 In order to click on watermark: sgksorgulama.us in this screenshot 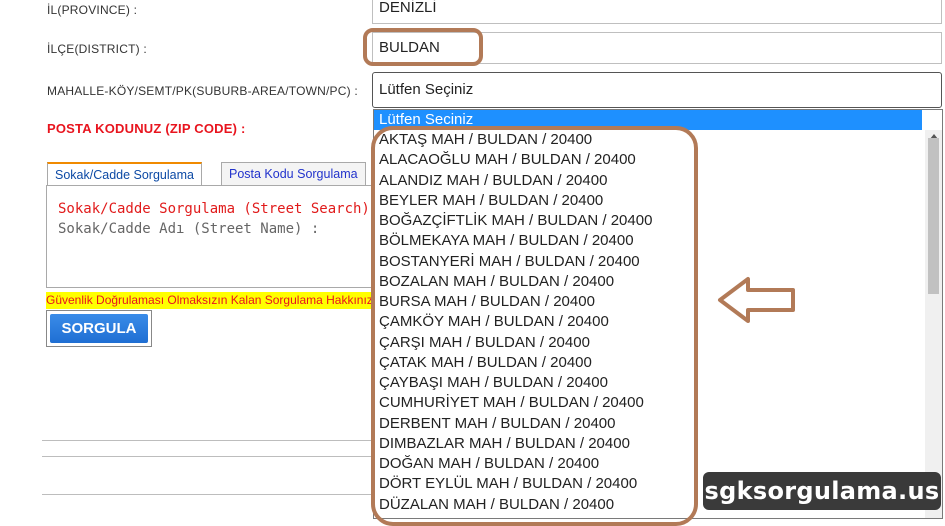, I will do `click(822, 491)`.